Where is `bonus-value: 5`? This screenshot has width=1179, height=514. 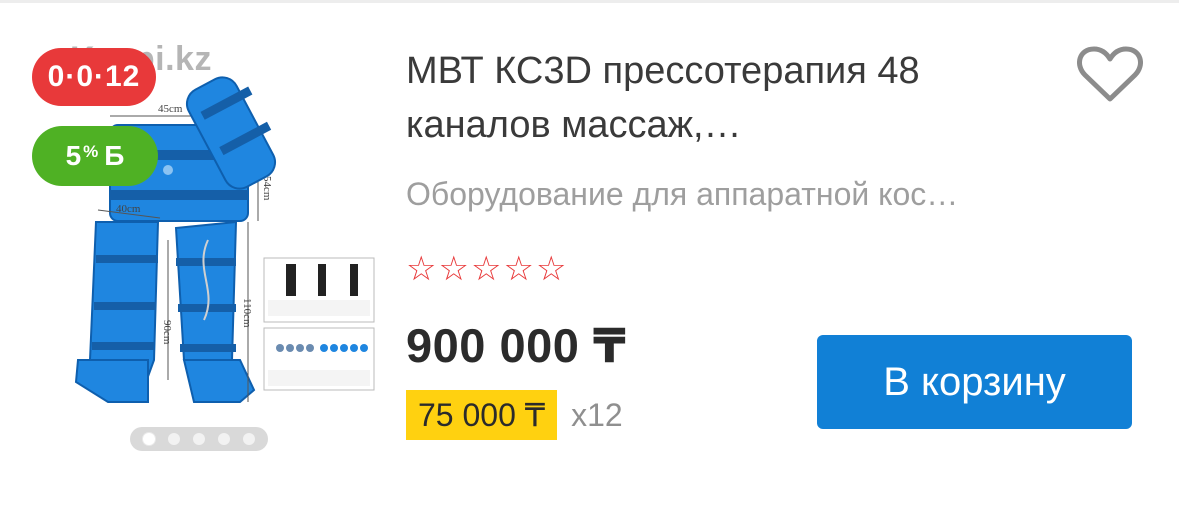
bonus-value: 5 is located at coordinates (73, 155).